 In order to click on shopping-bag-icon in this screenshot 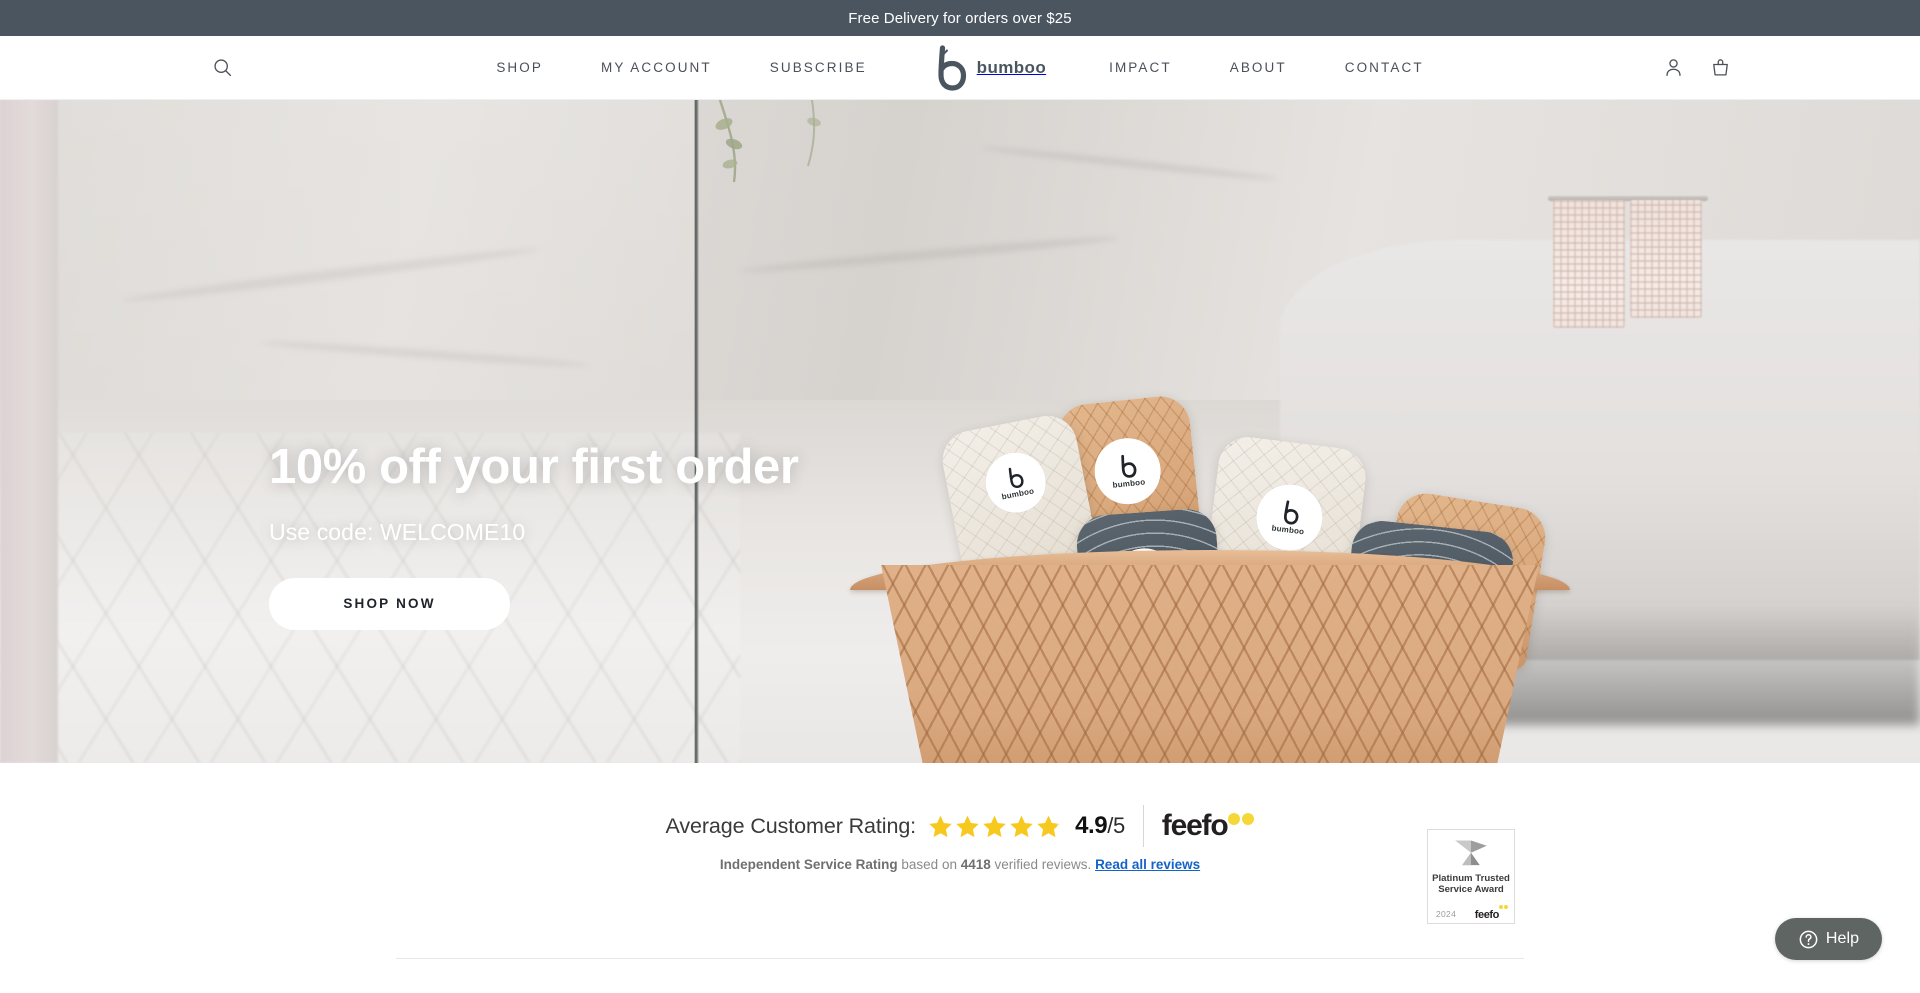, I will do `click(1720, 67)`.